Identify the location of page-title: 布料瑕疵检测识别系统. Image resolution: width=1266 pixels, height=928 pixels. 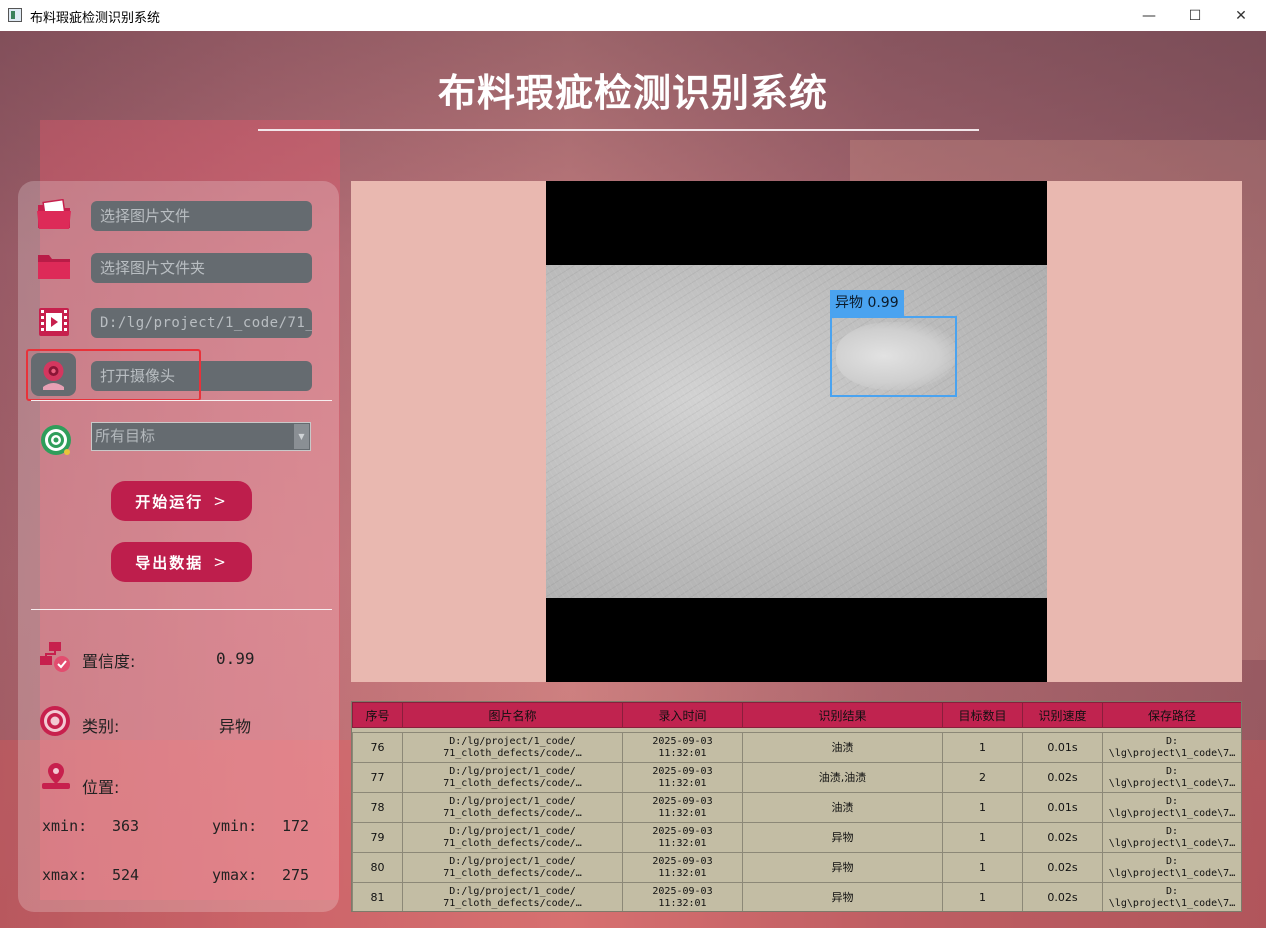
(632, 93).